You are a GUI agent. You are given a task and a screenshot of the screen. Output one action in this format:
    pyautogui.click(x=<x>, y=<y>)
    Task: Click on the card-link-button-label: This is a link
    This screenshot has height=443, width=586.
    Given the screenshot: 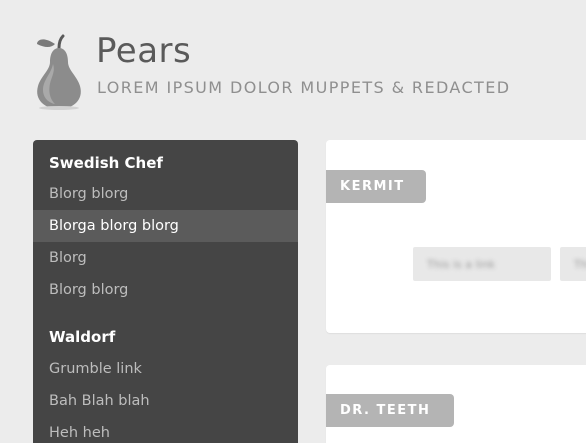 What is the action you would take?
    pyautogui.click(x=461, y=264)
    